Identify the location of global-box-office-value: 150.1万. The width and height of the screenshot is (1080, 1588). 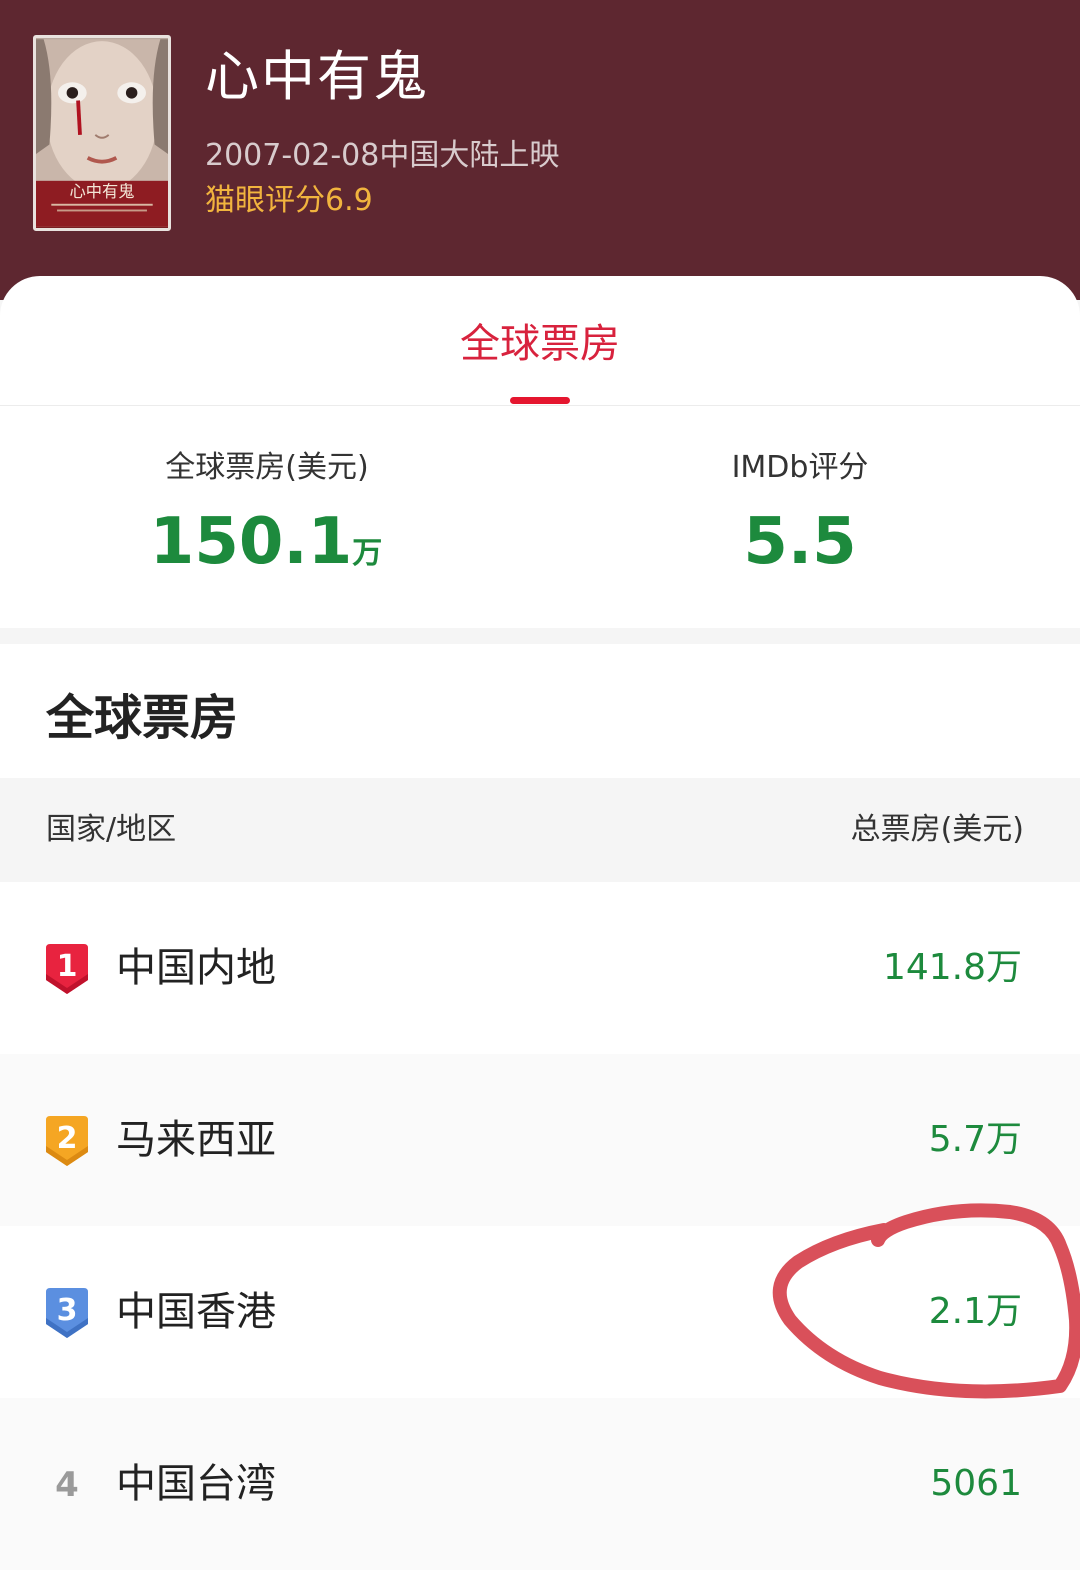
(268, 548).